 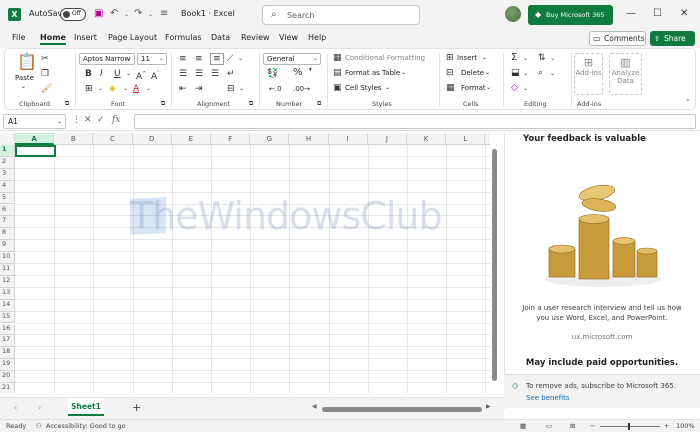 What do you see at coordinates (467, 58) in the screenshot?
I see `insert-cells-label: Insert` at bounding box center [467, 58].